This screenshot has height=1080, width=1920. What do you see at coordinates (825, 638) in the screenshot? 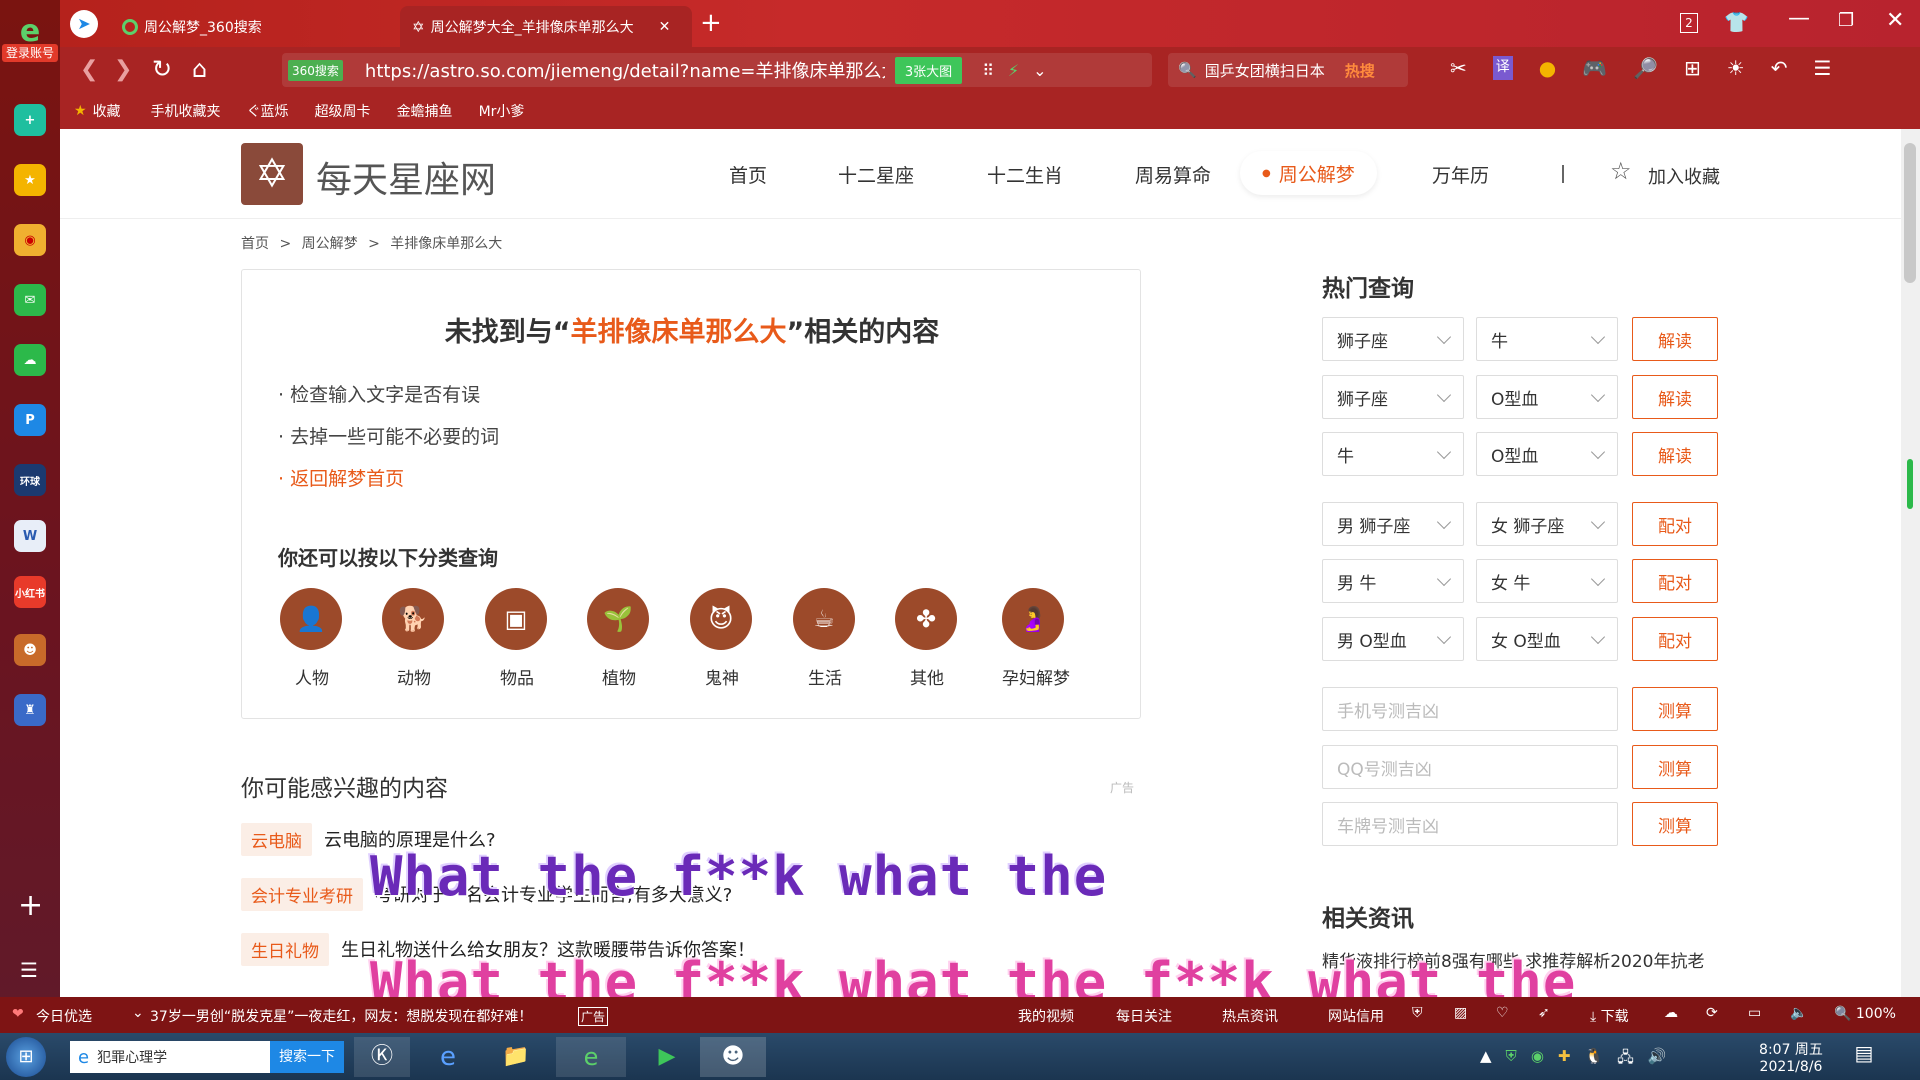
I see `category-life: ☕ 生活` at bounding box center [825, 638].